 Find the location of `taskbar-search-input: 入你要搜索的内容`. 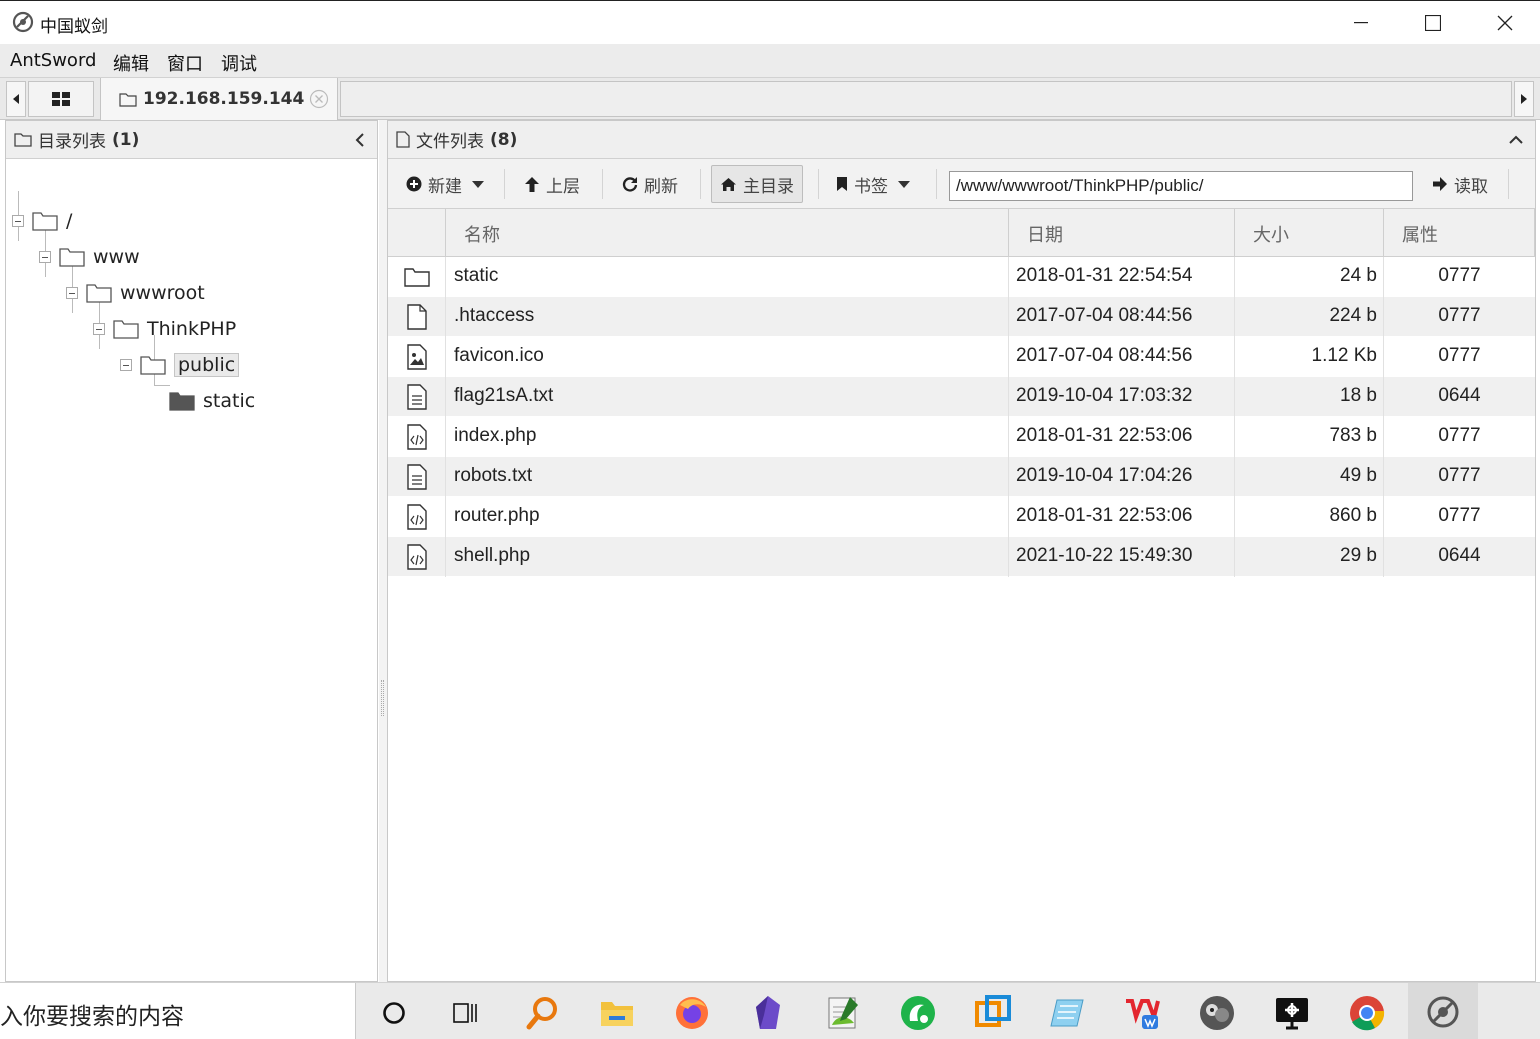

taskbar-search-input: 入你要搜索的内容 is located at coordinates (178, 1011).